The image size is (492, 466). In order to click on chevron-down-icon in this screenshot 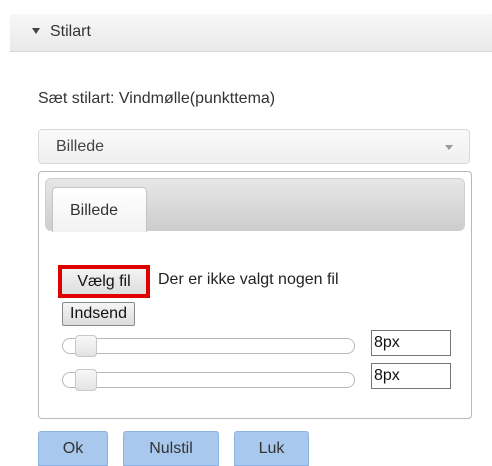, I will do `click(449, 147)`.